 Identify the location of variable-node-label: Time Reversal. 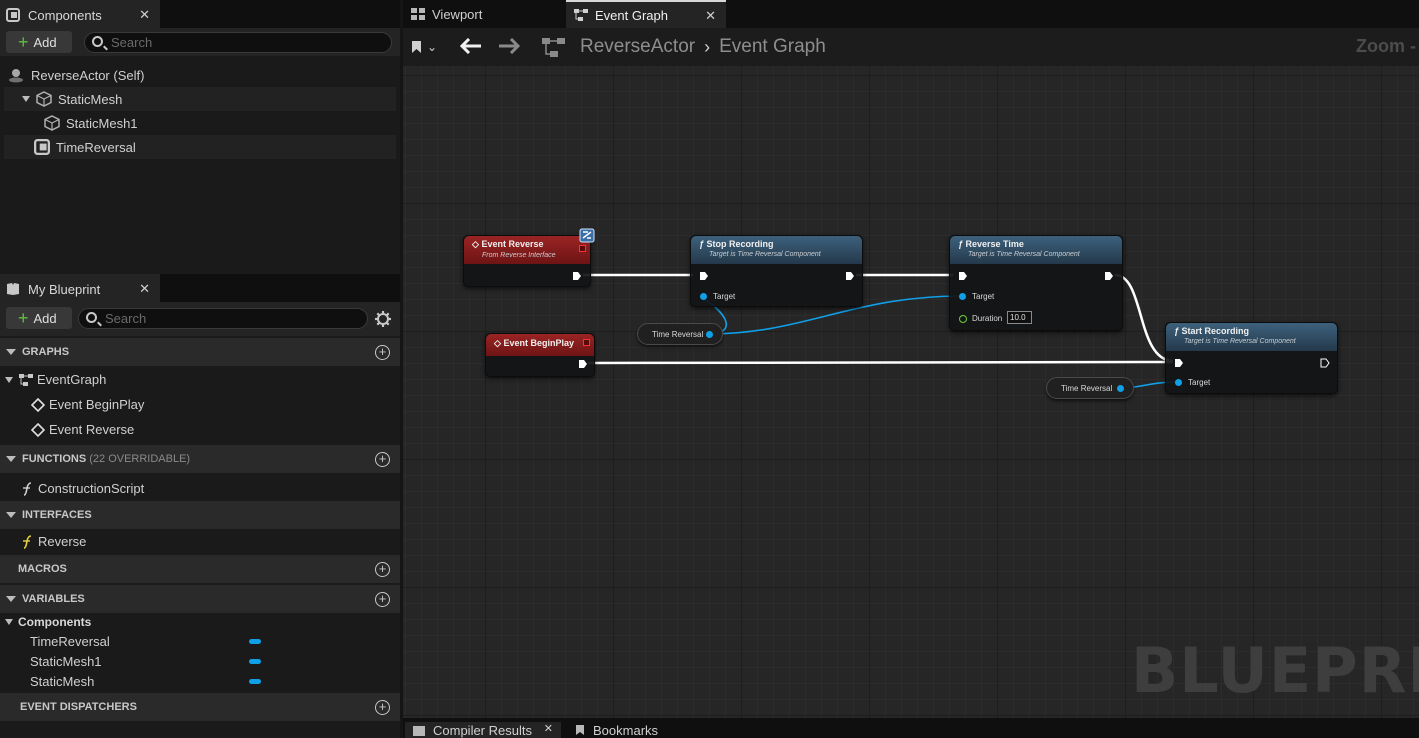
(678, 334).